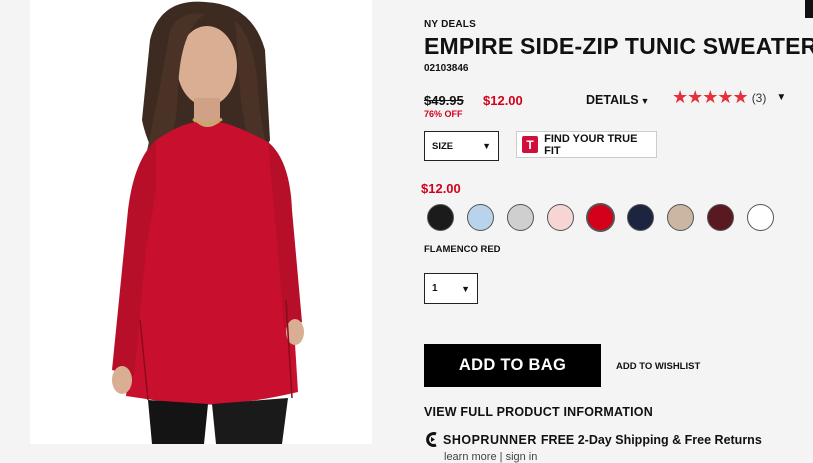 The image size is (813, 463). I want to click on add-to-wishlist-link: ADD TO WISHLIST, so click(658, 366).